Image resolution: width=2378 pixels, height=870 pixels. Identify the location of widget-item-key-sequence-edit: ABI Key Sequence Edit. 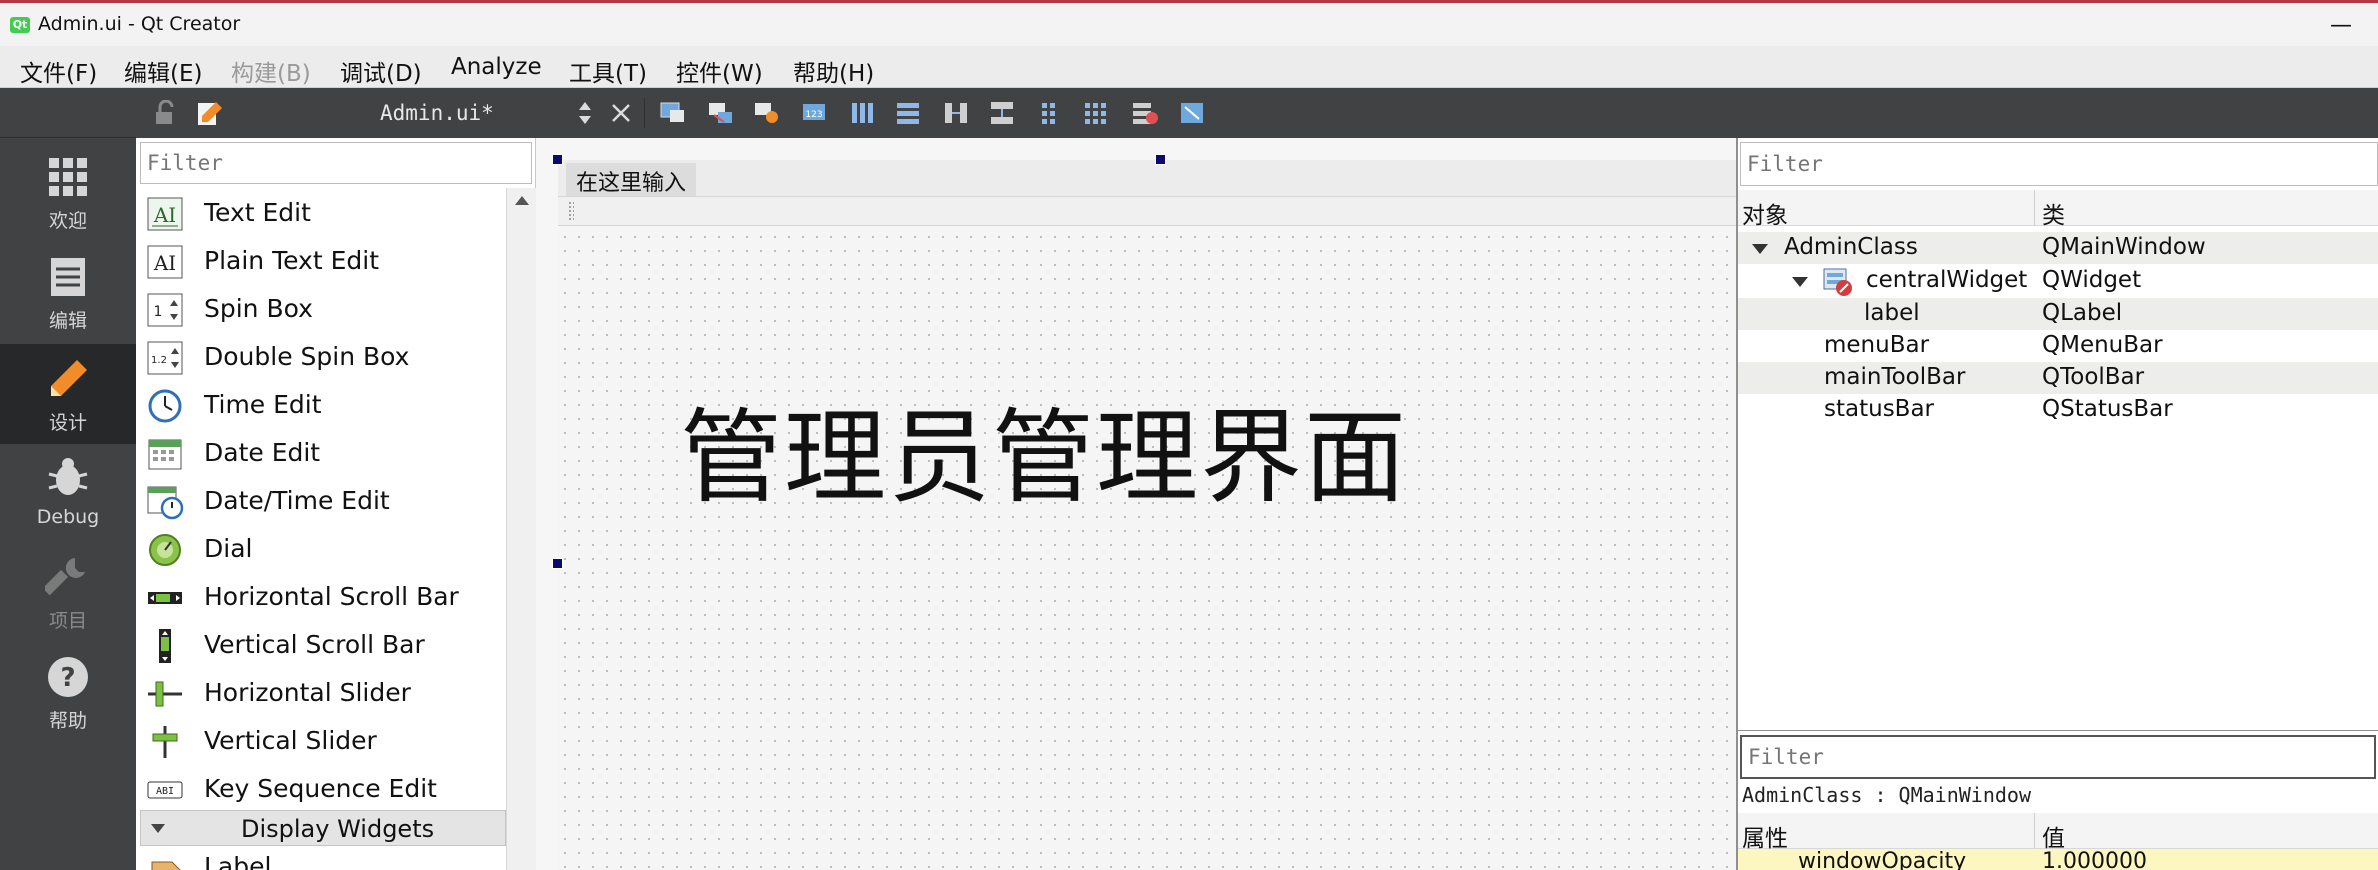
(321, 788).